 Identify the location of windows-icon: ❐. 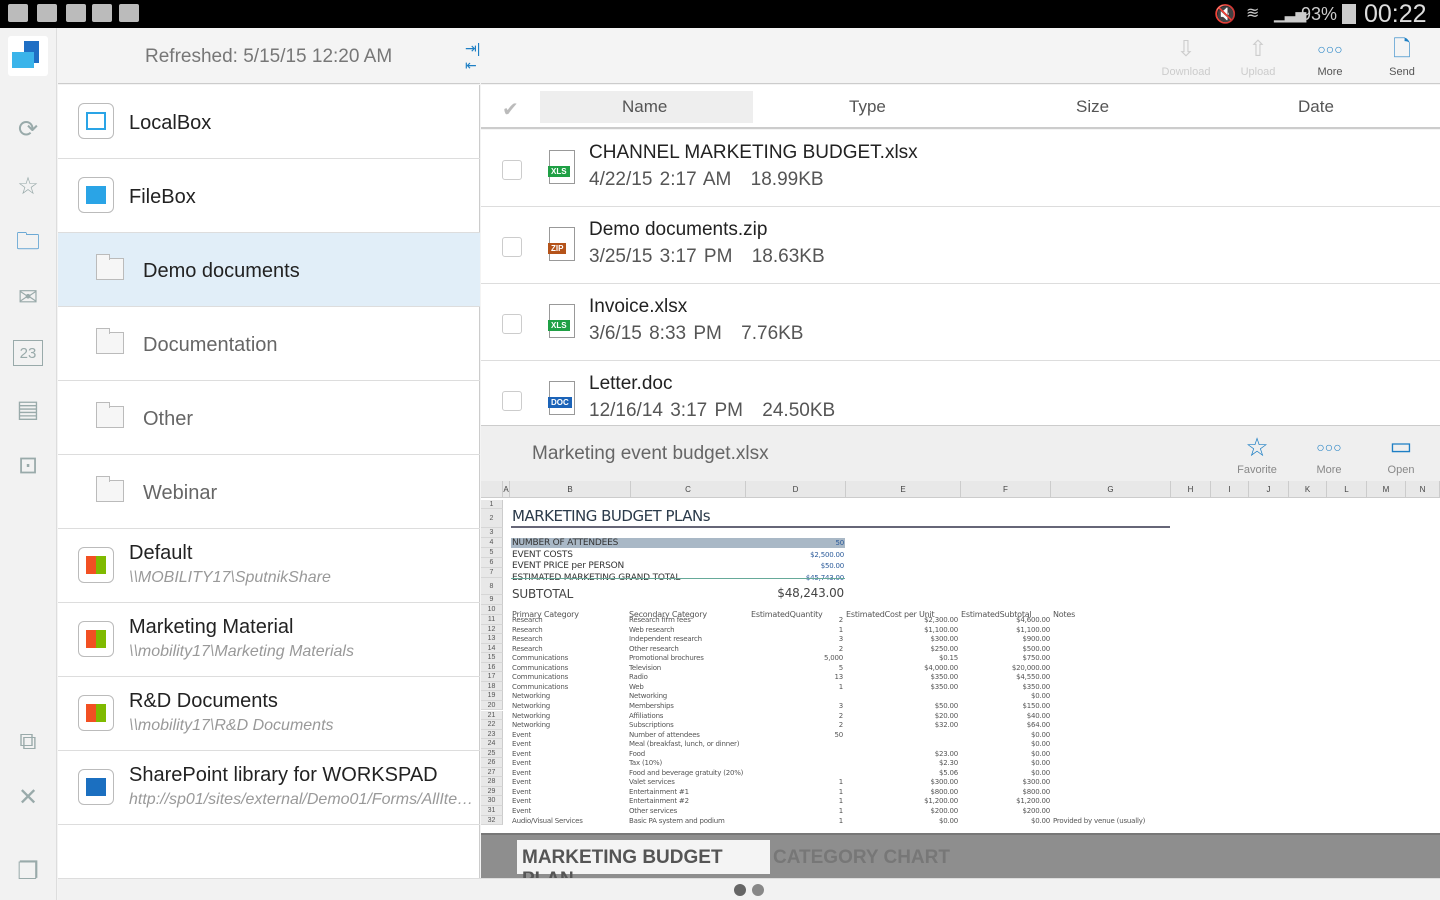
(28, 872).